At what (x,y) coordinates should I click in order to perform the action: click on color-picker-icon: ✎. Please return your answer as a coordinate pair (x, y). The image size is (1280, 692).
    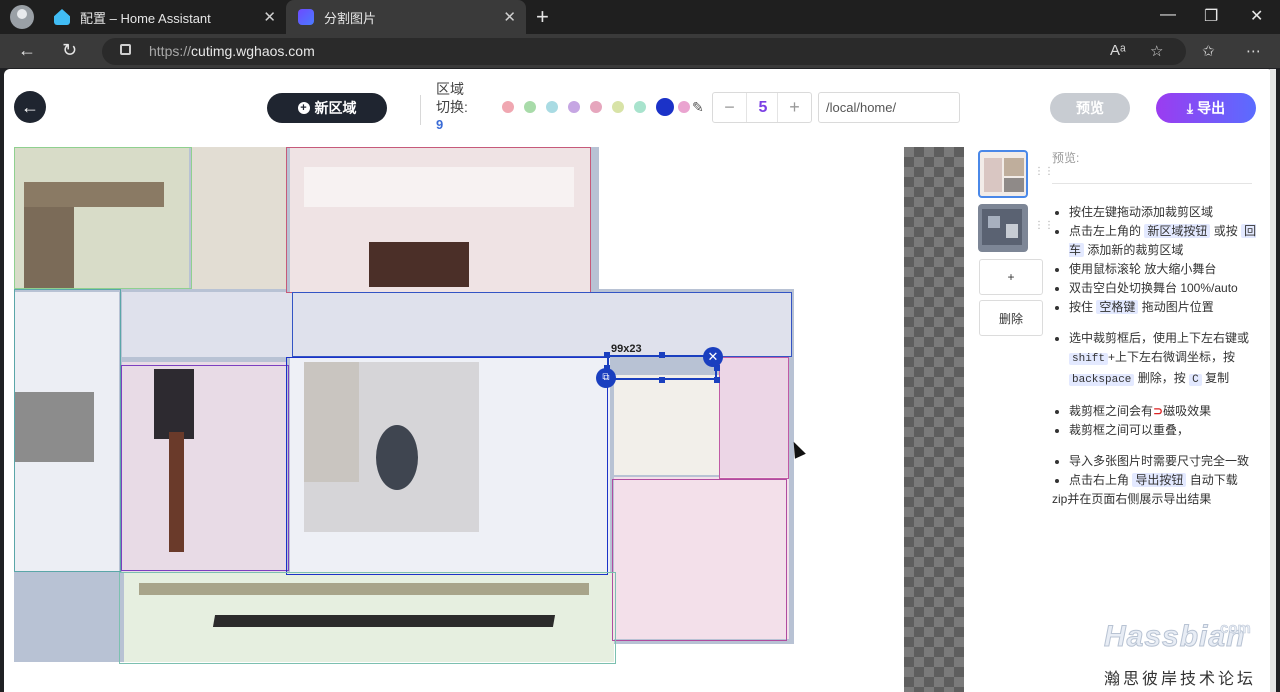
    Looking at the image, I should click on (698, 107).